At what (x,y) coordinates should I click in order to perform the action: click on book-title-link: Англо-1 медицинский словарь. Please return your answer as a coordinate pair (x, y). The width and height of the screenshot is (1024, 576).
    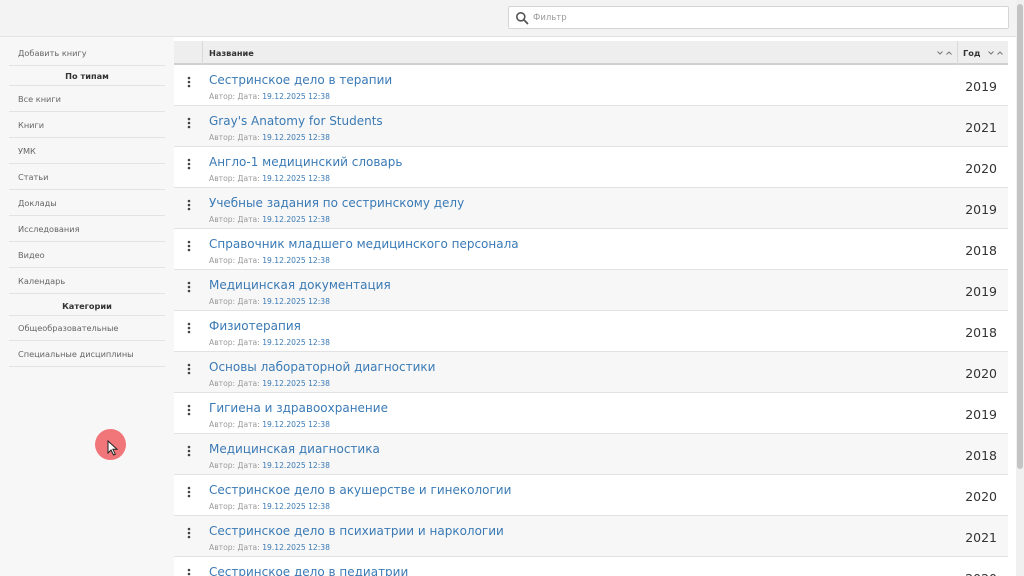
    Looking at the image, I should click on (305, 162).